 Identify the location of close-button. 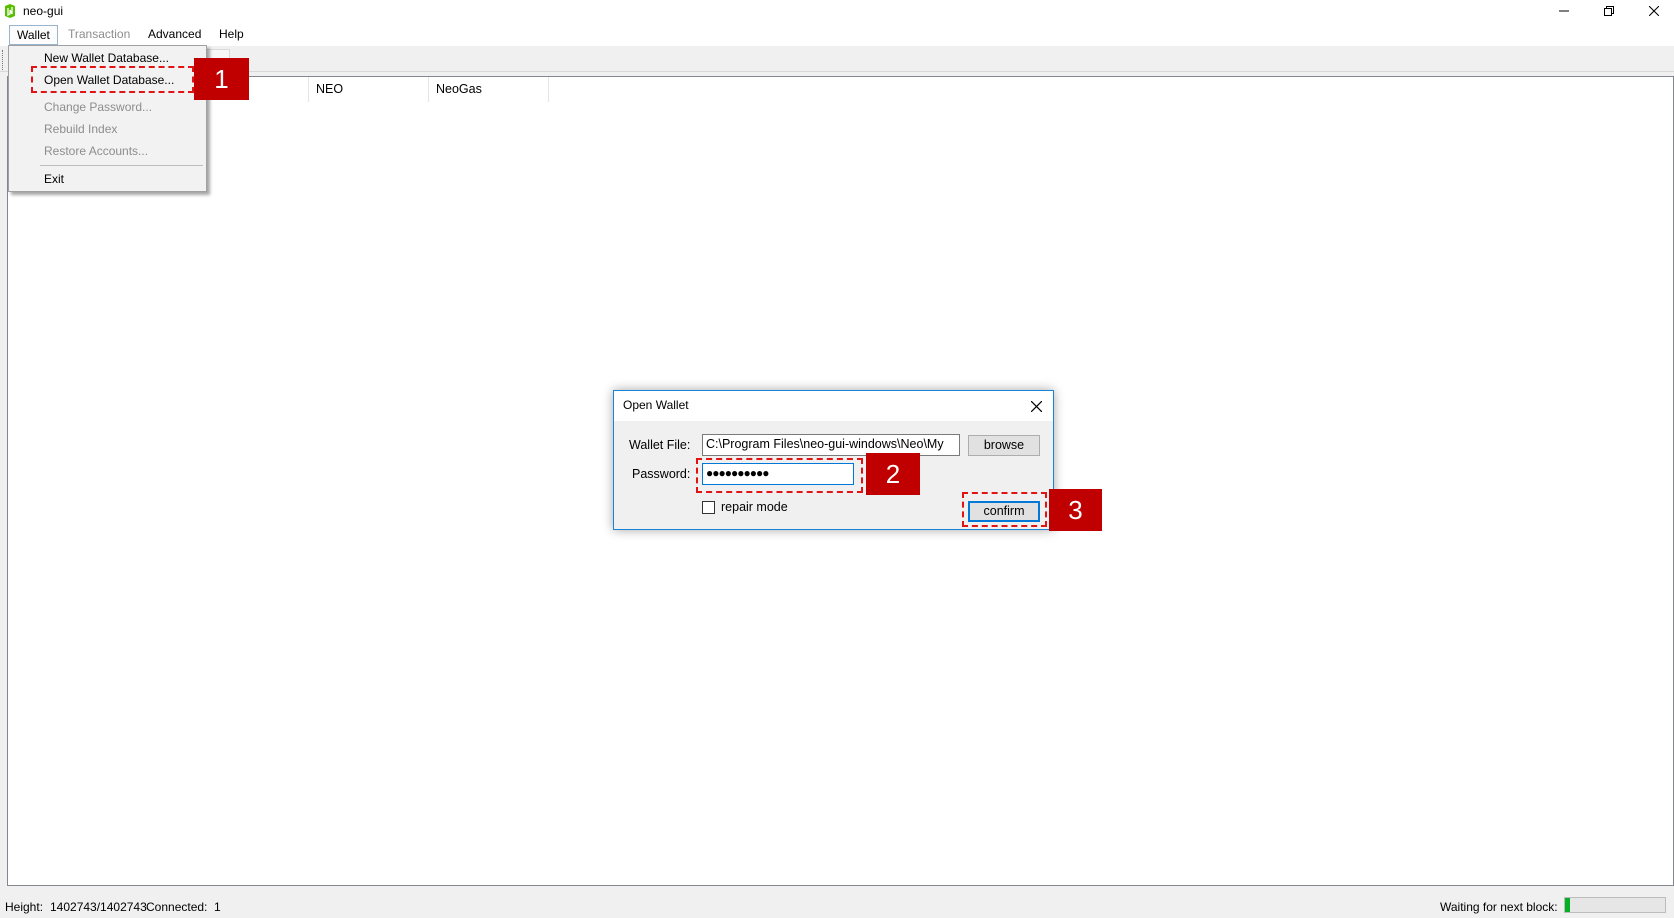
(1652, 11).